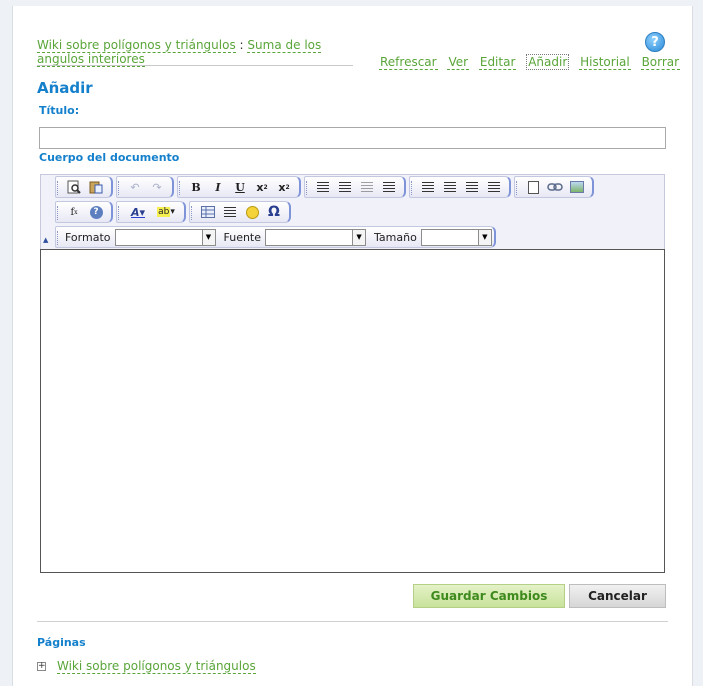  I want to click on subscript-icon: x2, so click(262, 187).